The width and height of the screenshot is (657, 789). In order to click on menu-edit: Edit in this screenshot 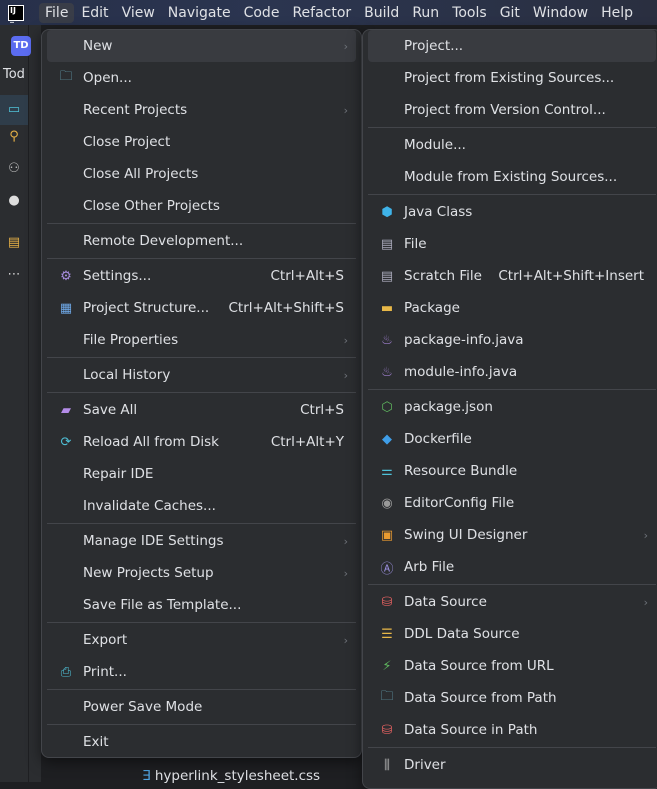, I will do `click(94, 13)`.